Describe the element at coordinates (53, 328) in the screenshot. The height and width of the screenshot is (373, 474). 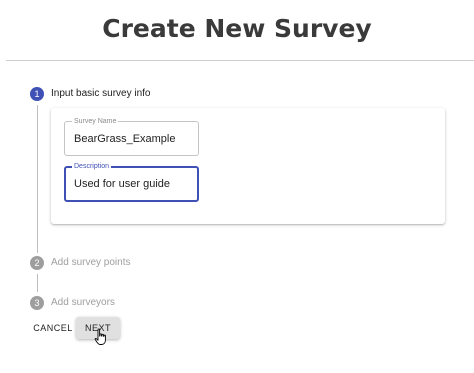
I see `cancel-button: CANCEL` at that location.